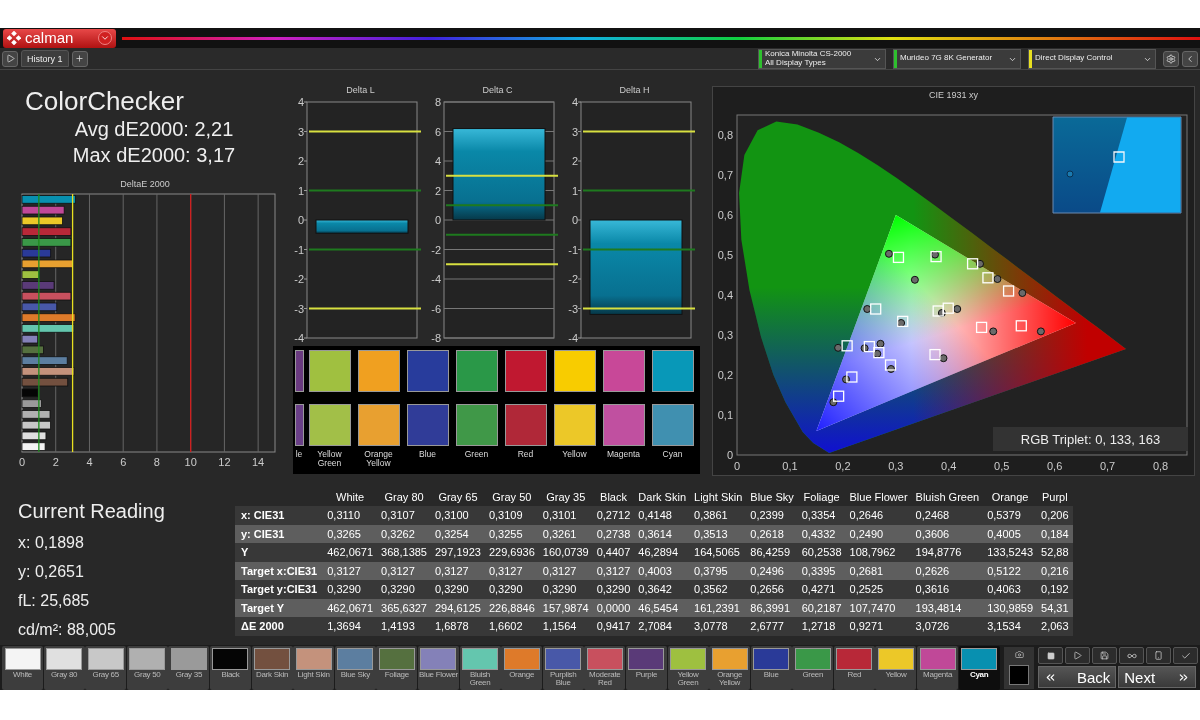 Image resolution: width=1200 pixels, height=720 pixels. What do you see at coordinates (22, 667) in the screenshot?
I see `patch-button: White` at bounding box center [22, 667].